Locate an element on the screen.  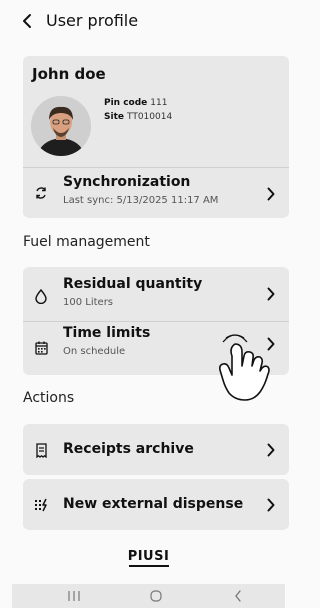
time-limits-title: Time limits is located at coordinates (107, 333).